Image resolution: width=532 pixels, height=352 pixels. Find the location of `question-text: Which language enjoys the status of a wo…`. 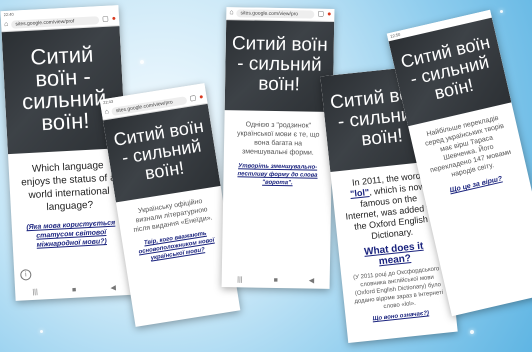

question-text: Which language enjoys the status of a wo… is located at coordinates (68, 187).